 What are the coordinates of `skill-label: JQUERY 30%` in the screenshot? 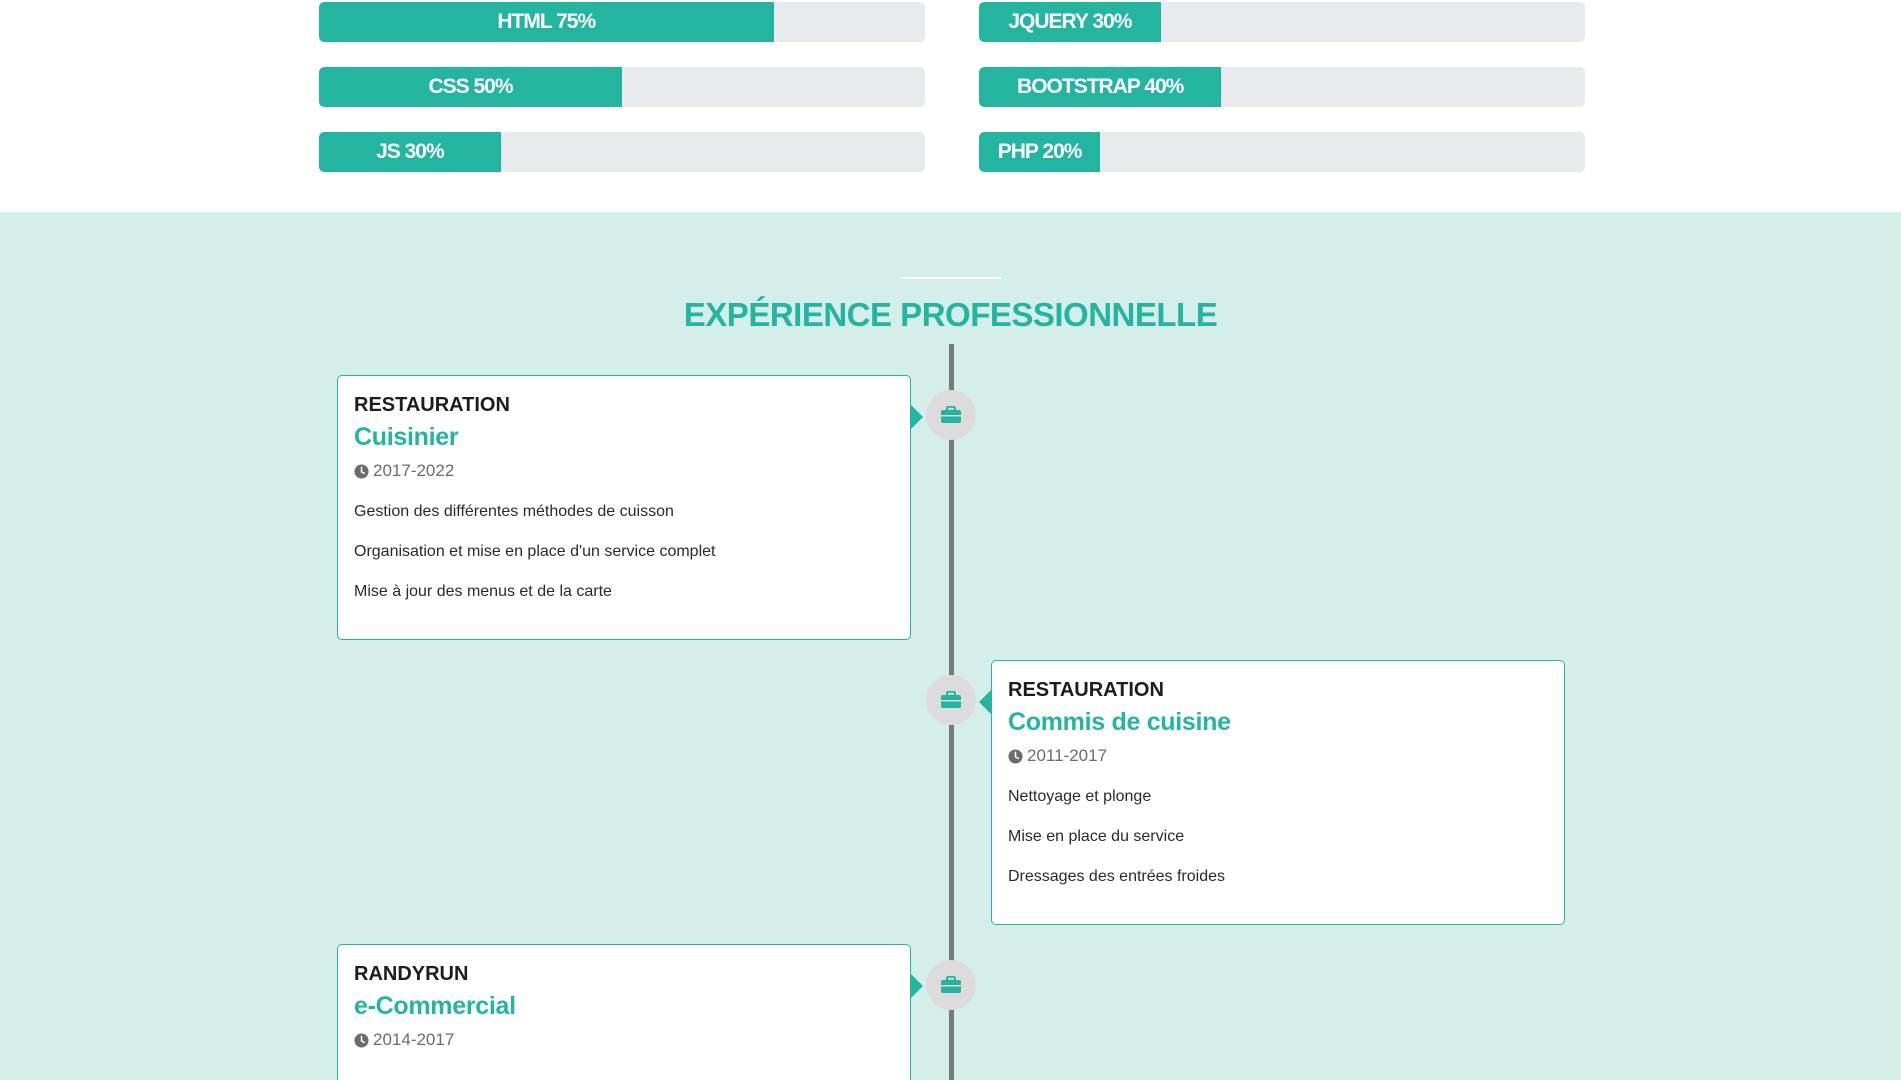 It's located at (1070, 21).